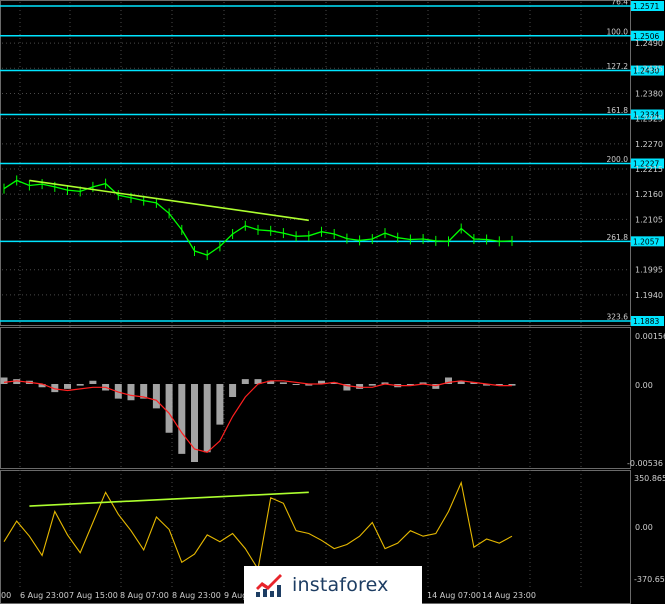 The height and width of the screenshot is (604, 665). Describe the element at coordinates (44, 595) in the screenshot. I see `time-label: 6 Aug 23:00` at that location.